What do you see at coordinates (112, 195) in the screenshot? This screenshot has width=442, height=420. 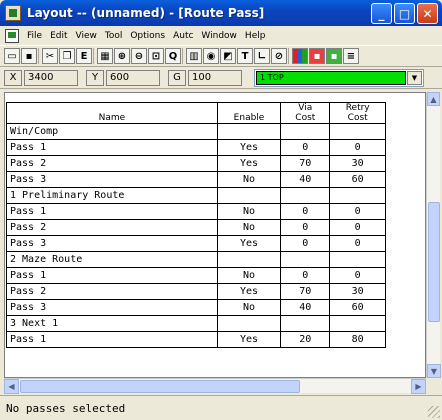 I see `cell-name: 1 Preliminary Route` at bounding box center [112, 195].